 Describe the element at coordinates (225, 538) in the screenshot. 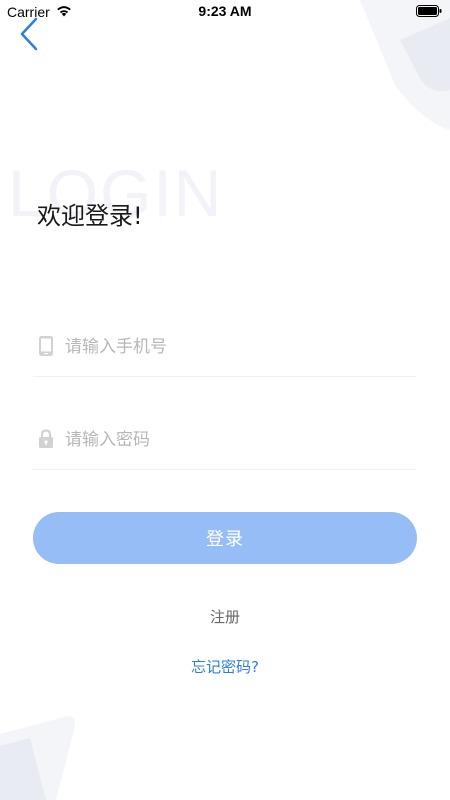

I see `login-button: 登录` at that location.